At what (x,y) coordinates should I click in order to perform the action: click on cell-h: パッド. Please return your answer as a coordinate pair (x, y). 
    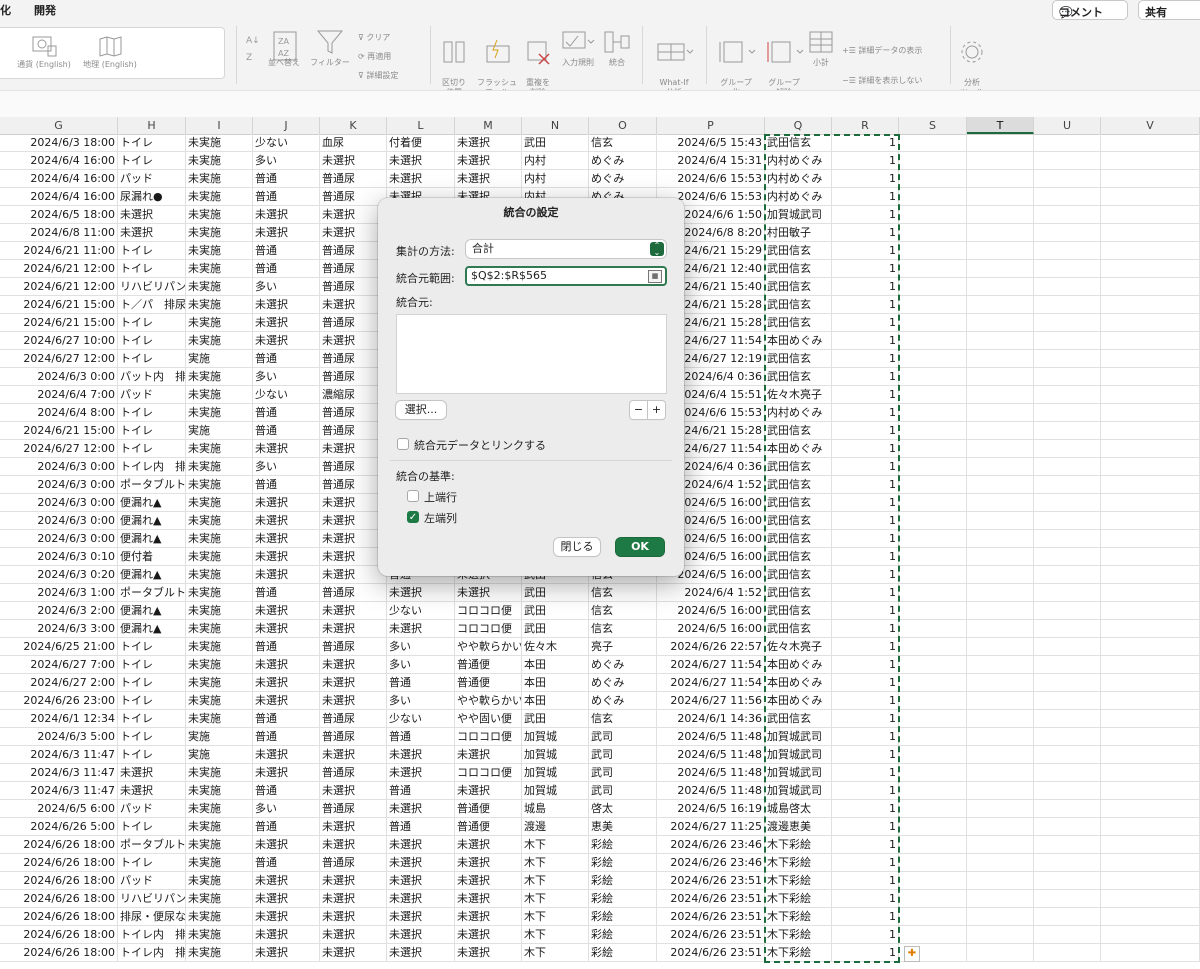
    Looking at the image, I should click on (152, 395).